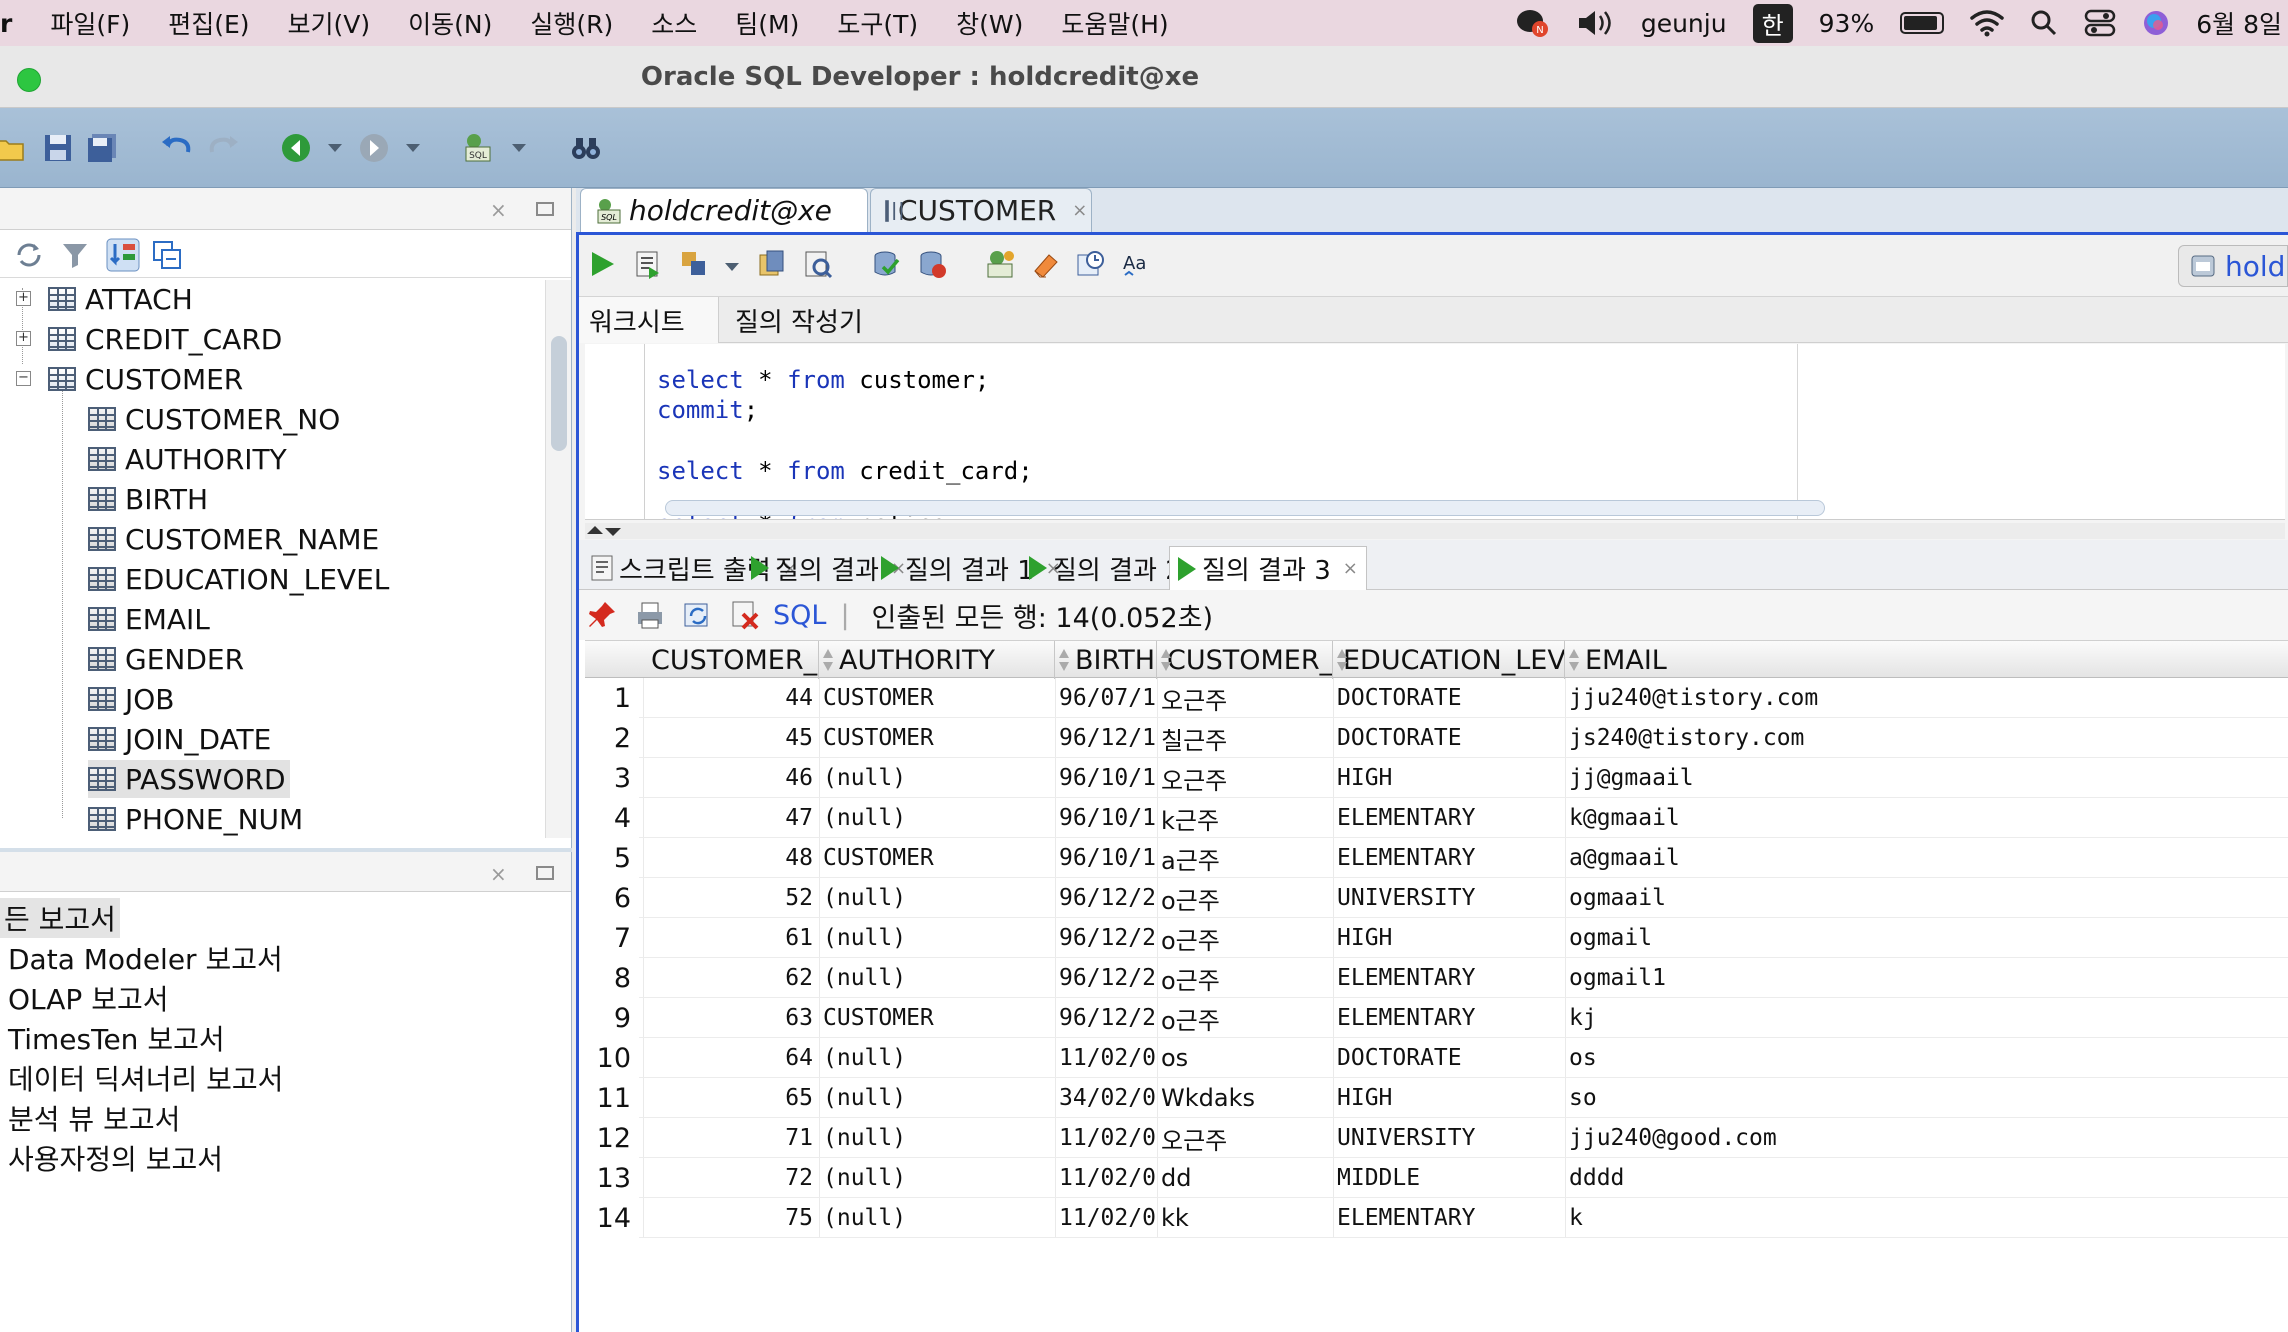 Image resolution: width=2288 pixels, height=1332 pixels. What do you see at coordinates (238, 579) in the screenshot?
I see `tree-column-education-level: EDUCATION_LEVEL` at bounding box center [238, 579].